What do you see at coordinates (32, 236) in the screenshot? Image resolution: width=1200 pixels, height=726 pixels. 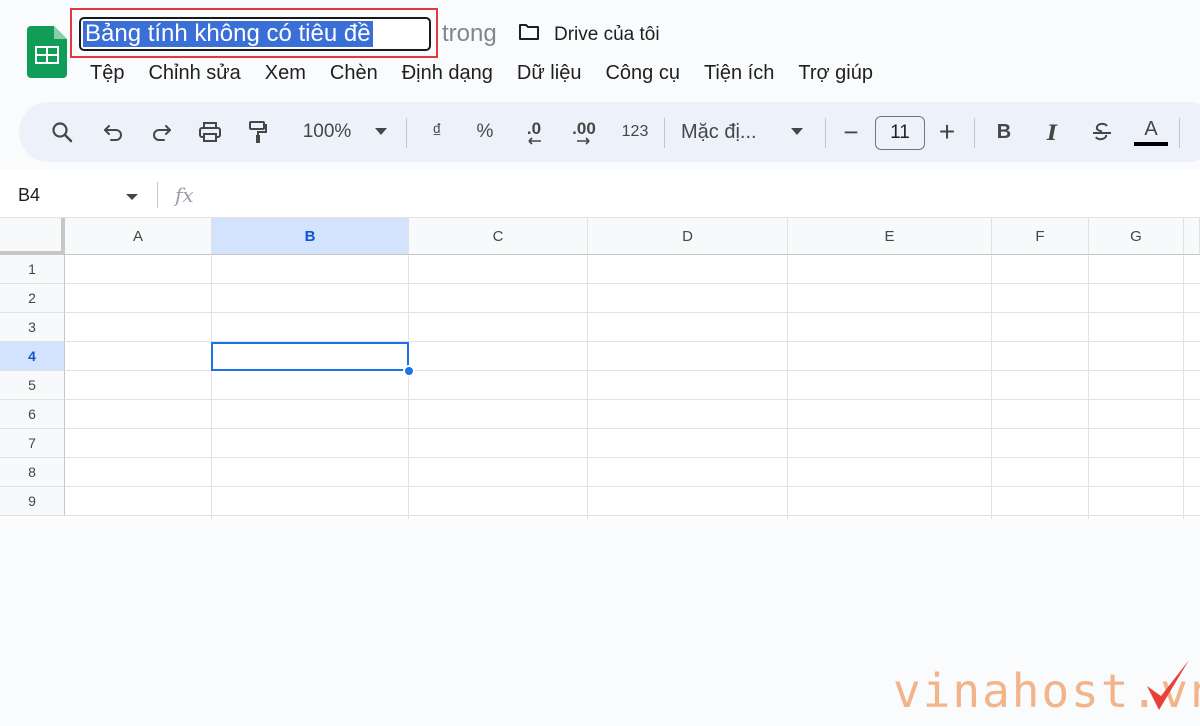 I see `select-all-corner` at bounding box center [32, 236].